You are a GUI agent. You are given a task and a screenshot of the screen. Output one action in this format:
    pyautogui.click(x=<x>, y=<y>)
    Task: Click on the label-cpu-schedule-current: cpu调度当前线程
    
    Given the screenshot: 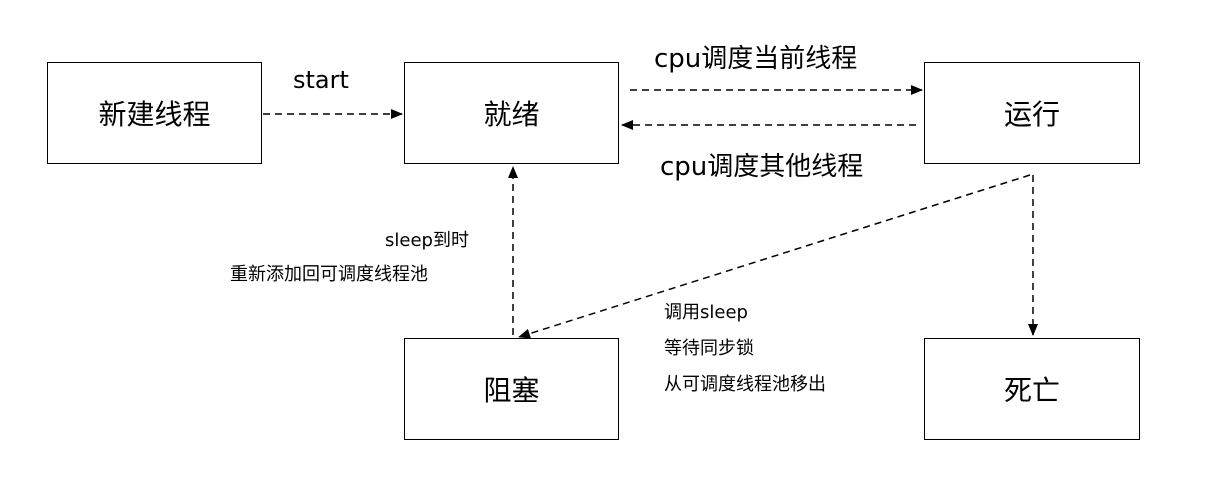 What is the action you would take?
    pyautogui.click(x=756, y=59)
    